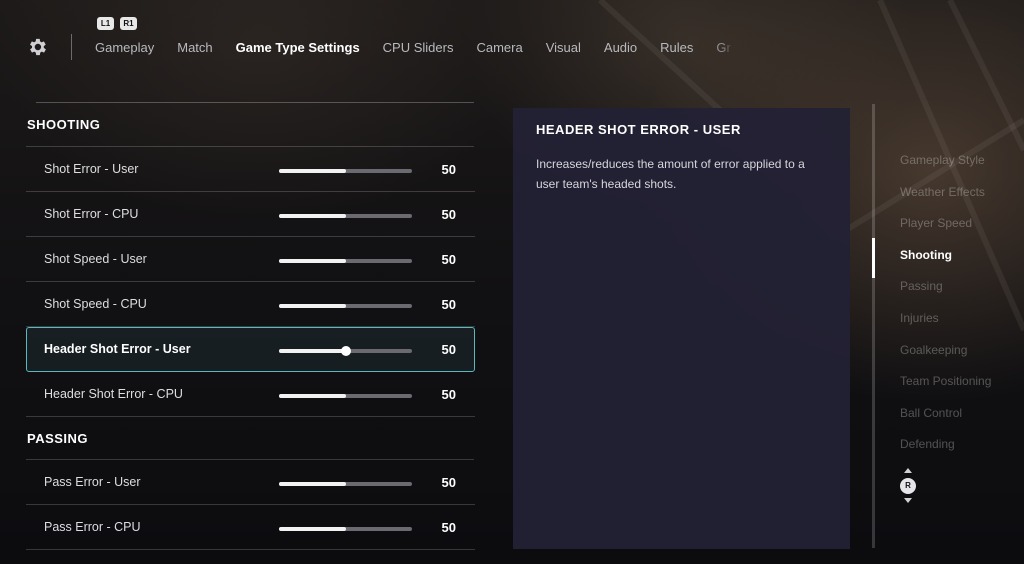  I want to click on index-item-team-positioning: Team Positioning, so click(945, 390).